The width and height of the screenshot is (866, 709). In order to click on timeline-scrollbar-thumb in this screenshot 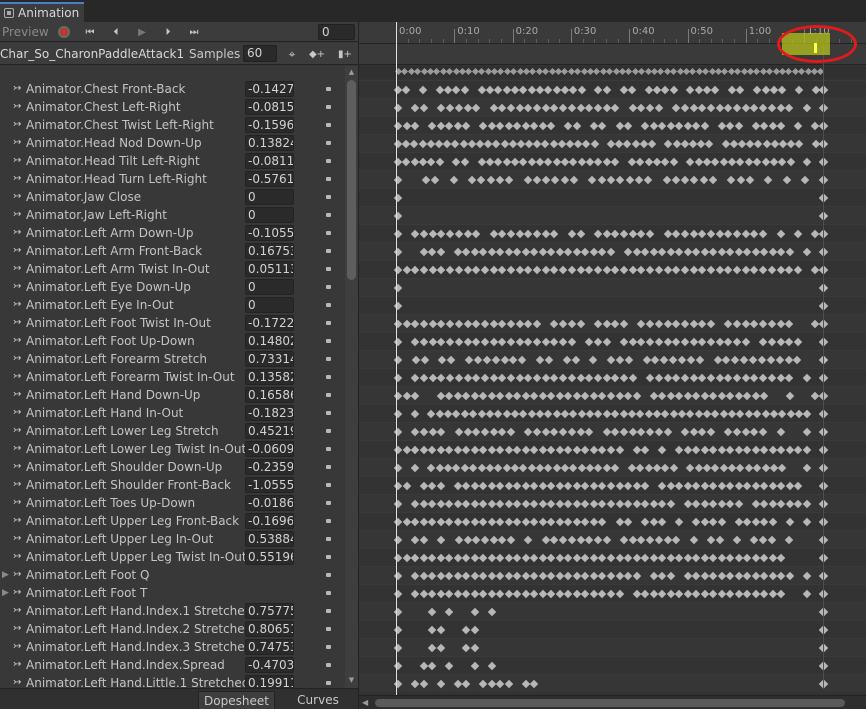, I will do `click(610, 703)`.